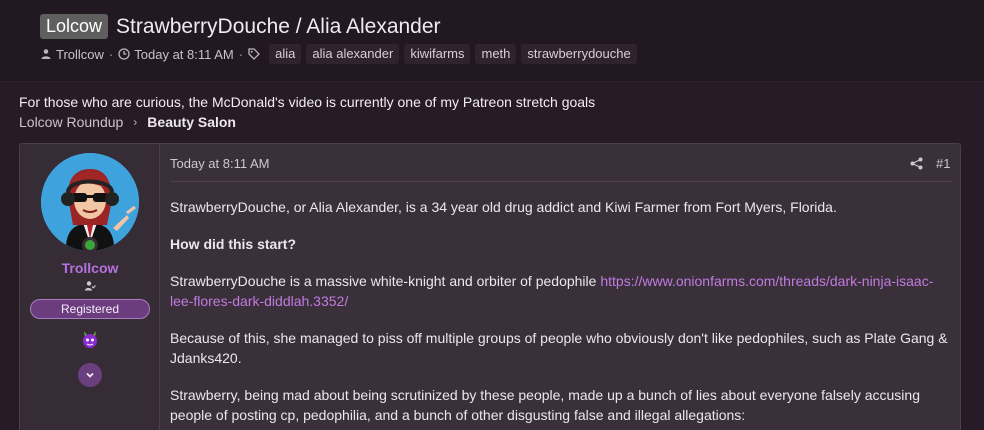  What do you see at coordinates (90, 309) in the screenshot?
I see `user-banner-badge: Registered` at bounding box center [90, 309].